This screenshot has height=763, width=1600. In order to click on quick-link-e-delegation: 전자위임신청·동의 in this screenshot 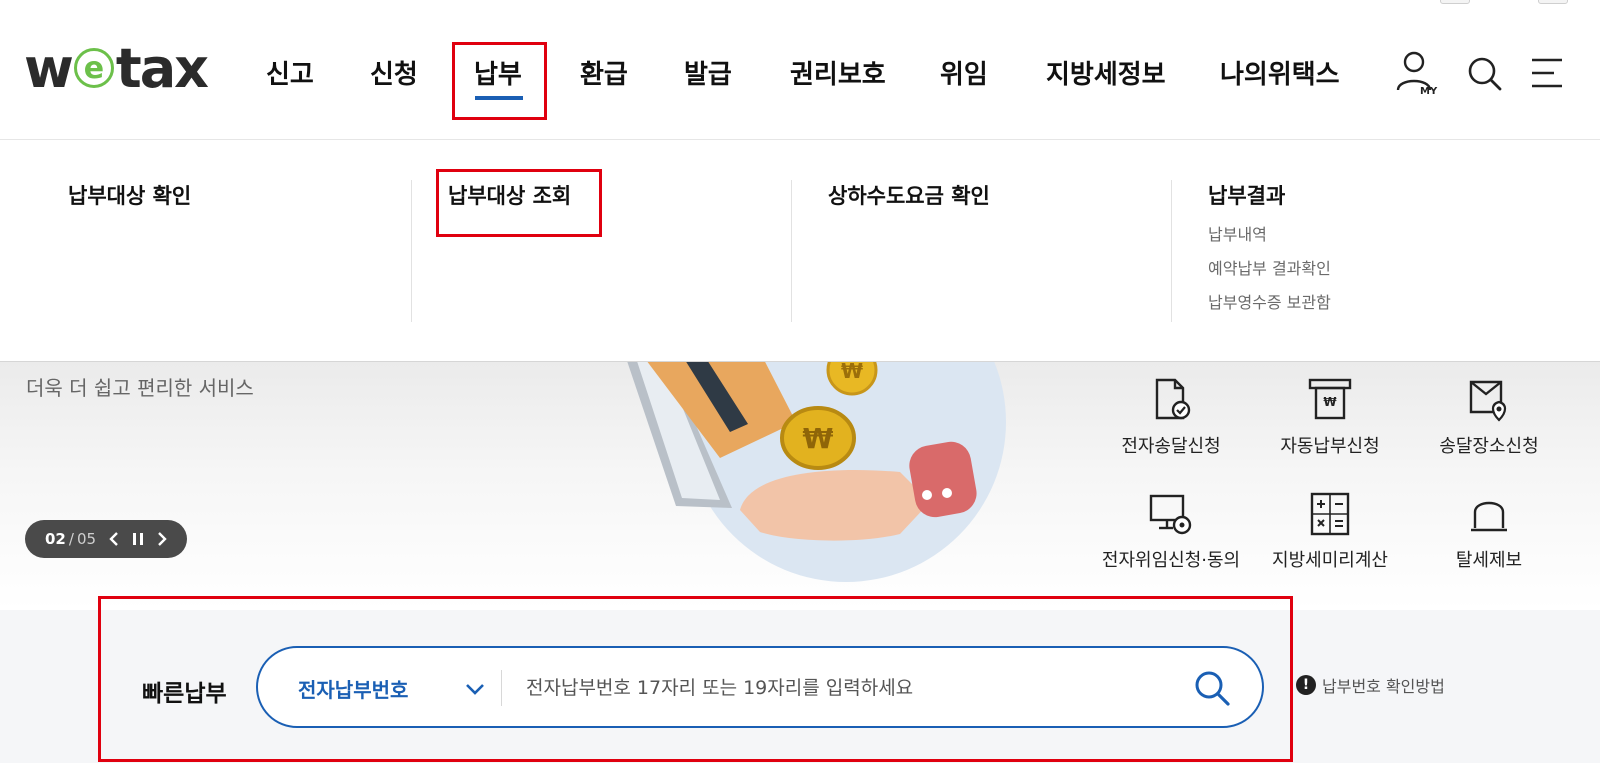, I will do `click(1171, 532)`.